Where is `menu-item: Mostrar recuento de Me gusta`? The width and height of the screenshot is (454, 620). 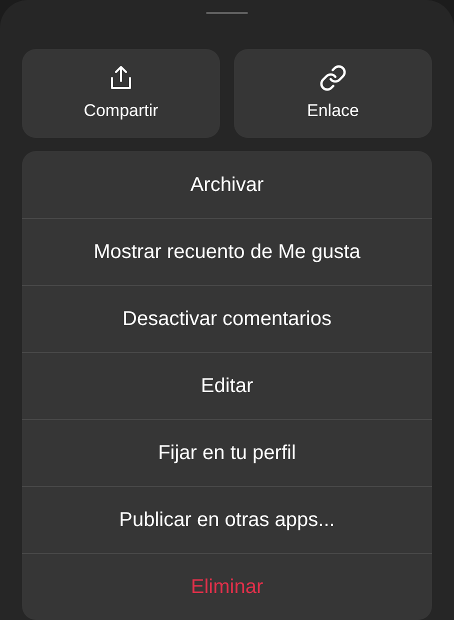
menu-item: Mostrar recuento de Me gusta is located at coordinates (227, 251).